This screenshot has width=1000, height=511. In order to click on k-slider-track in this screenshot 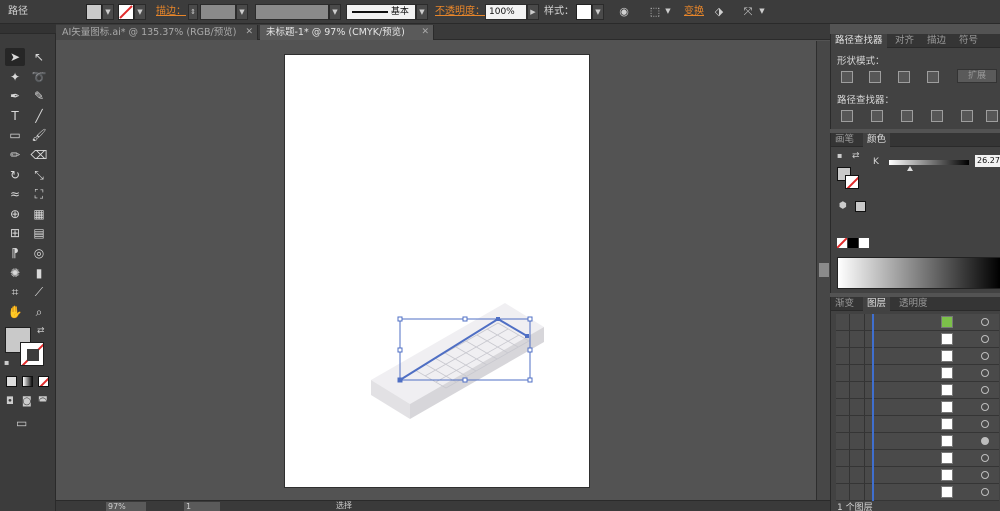, I will do `click(929, 162)`.